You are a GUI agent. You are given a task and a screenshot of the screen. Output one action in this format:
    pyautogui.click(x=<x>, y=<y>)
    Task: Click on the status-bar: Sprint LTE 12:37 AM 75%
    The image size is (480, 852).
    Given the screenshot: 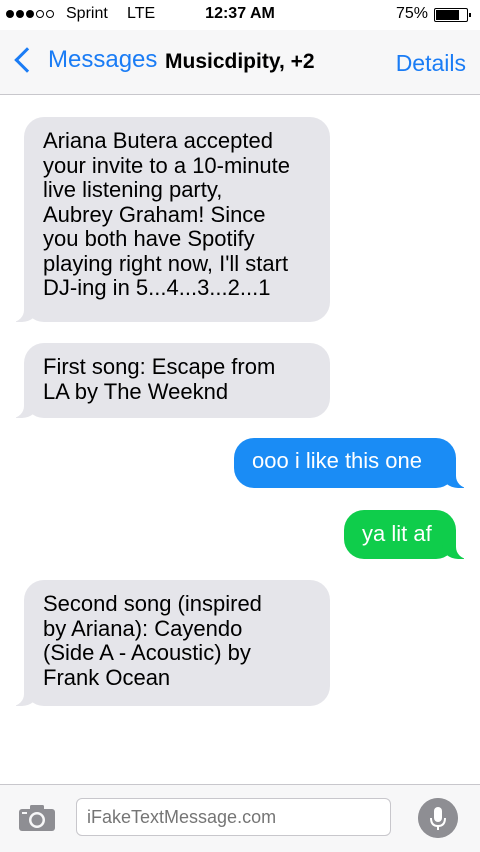 What is the action you would take?
    pyautogui.click(x=240, y=15)
    